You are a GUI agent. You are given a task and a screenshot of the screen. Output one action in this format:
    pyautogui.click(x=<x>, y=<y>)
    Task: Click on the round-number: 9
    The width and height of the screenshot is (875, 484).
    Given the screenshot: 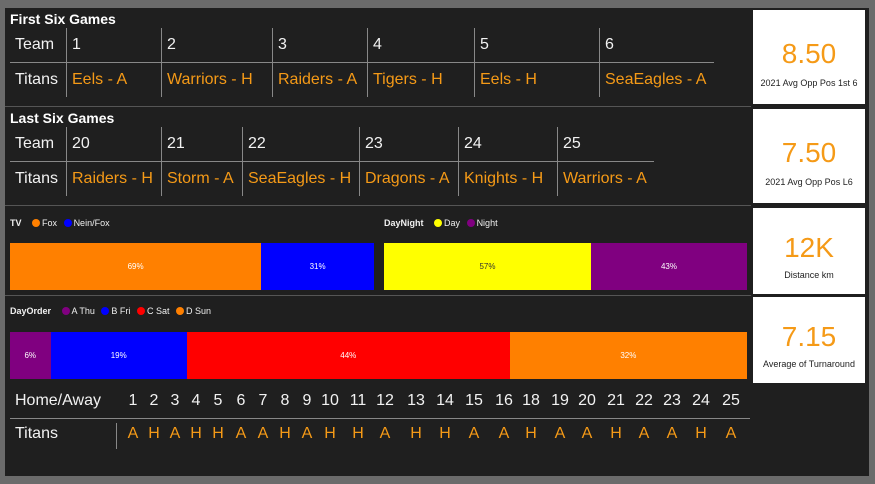 What is the action you would take?
    pyautogui.click(x=307, y=400)
    